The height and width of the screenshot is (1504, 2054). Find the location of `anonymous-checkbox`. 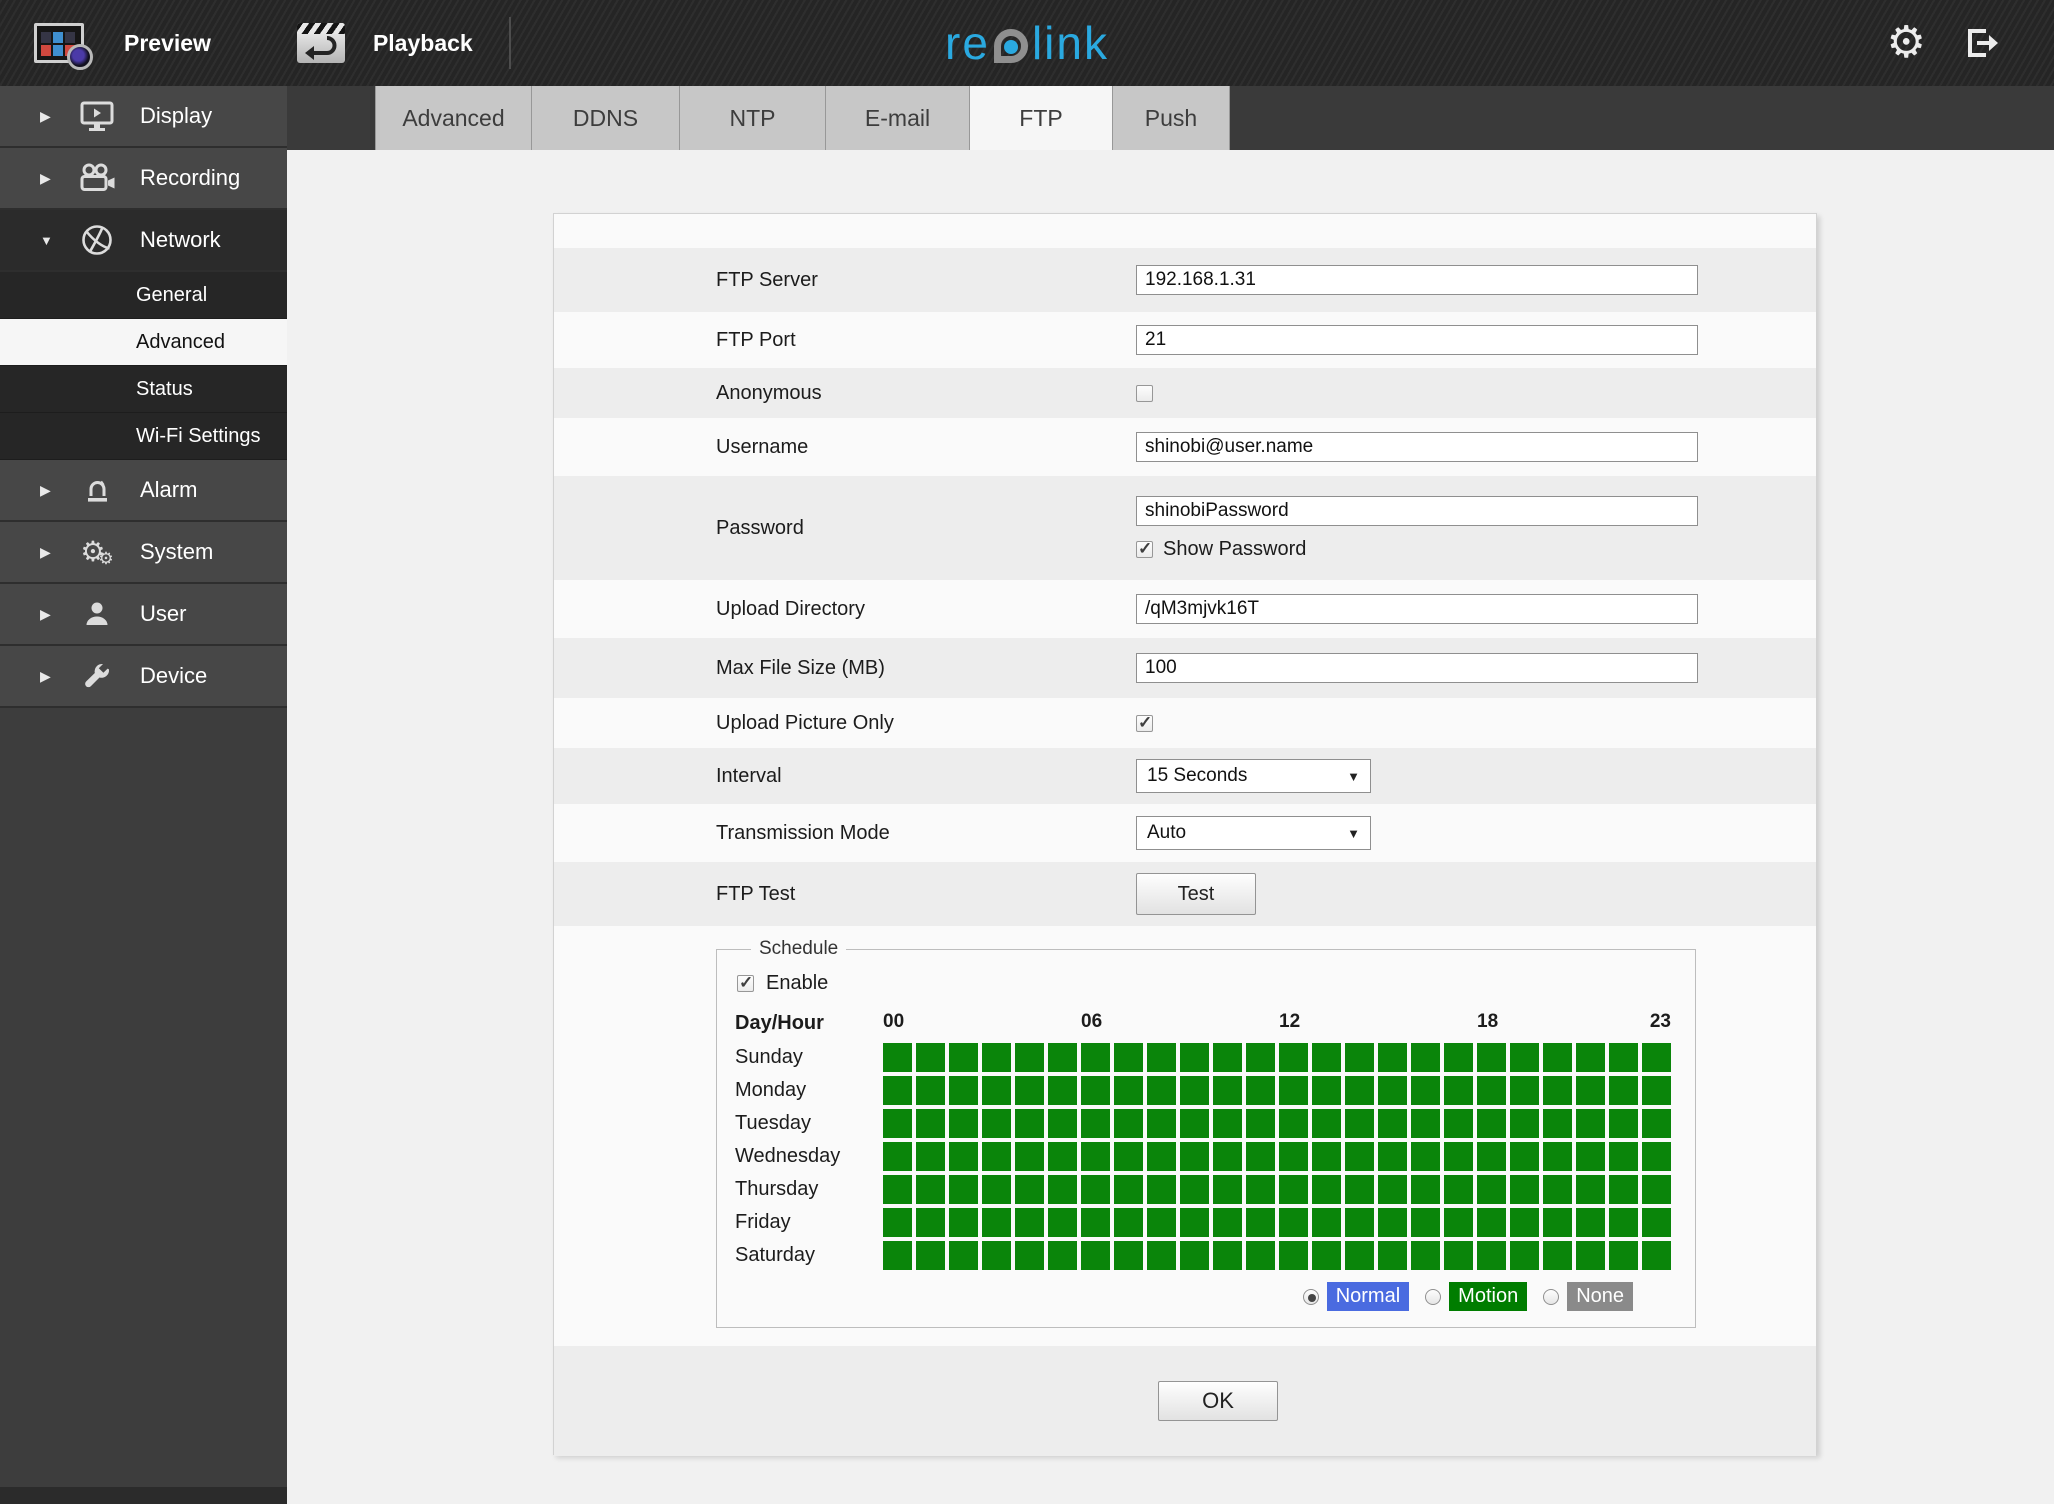

anonymous-checkbox is located at coordinates (1144, 393).